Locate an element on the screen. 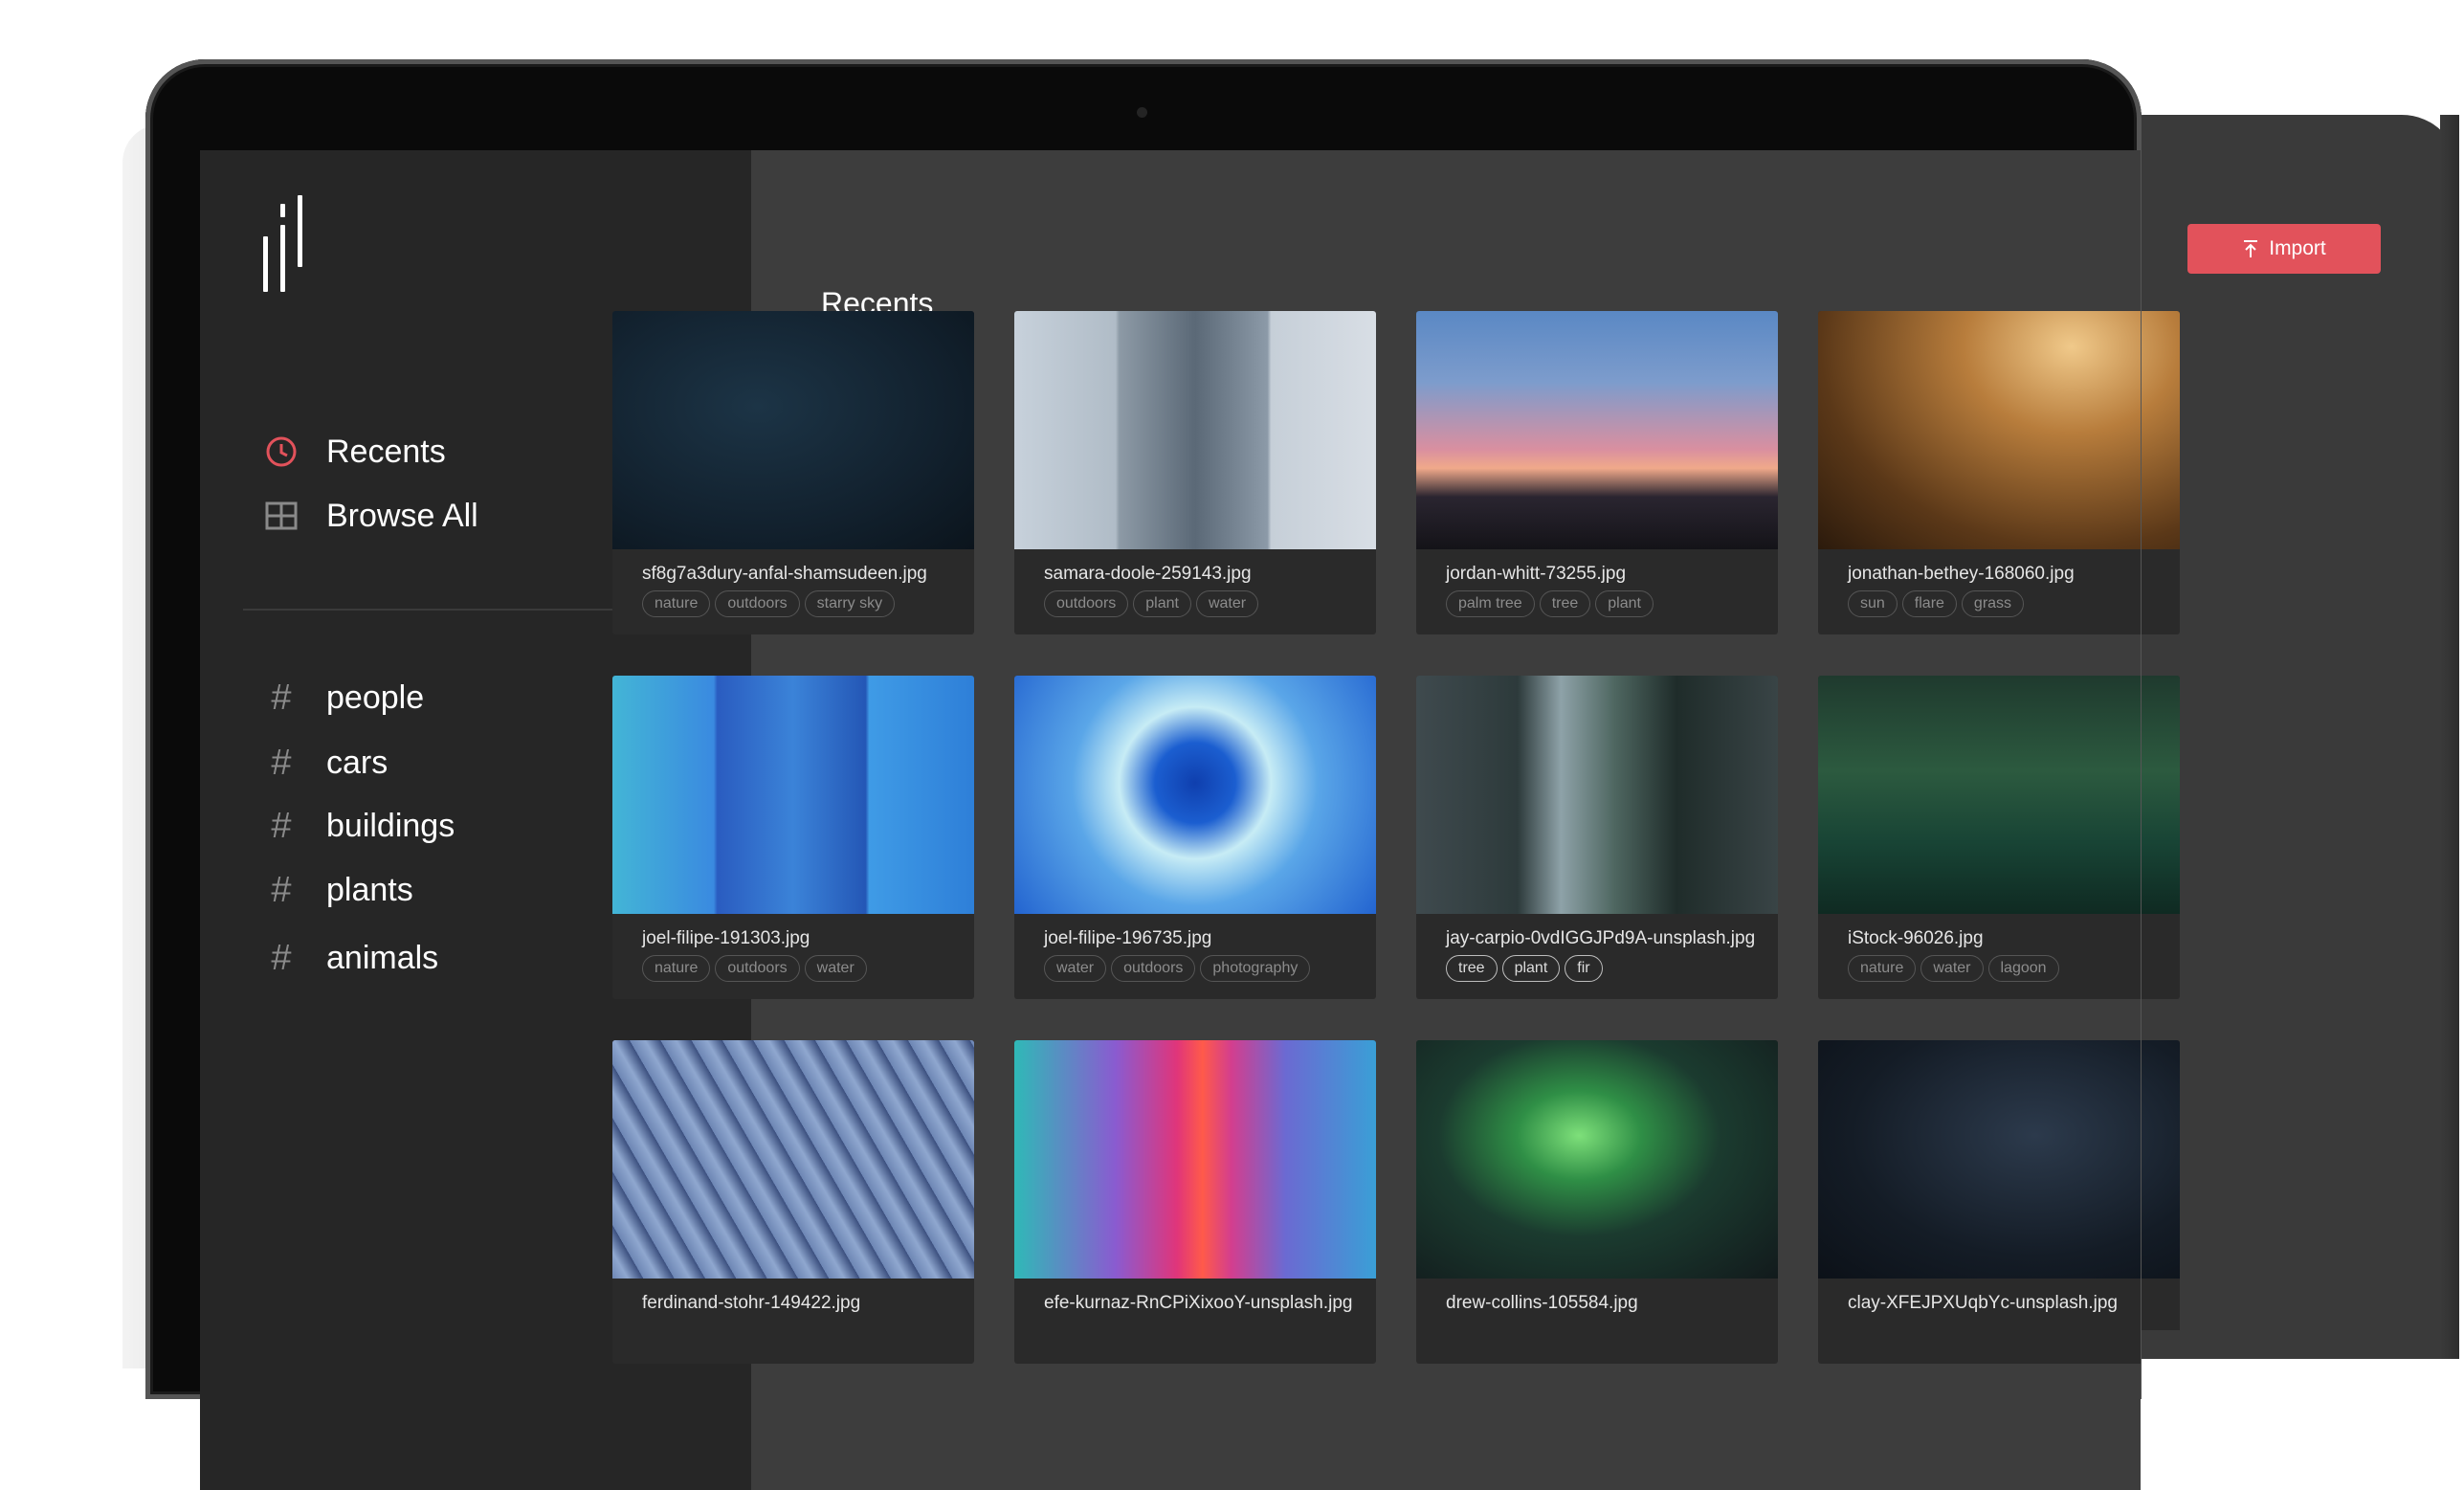 The width and height of the screenshot is (2464, 1490). tablet-edge is located at coordinates (2449, 737).